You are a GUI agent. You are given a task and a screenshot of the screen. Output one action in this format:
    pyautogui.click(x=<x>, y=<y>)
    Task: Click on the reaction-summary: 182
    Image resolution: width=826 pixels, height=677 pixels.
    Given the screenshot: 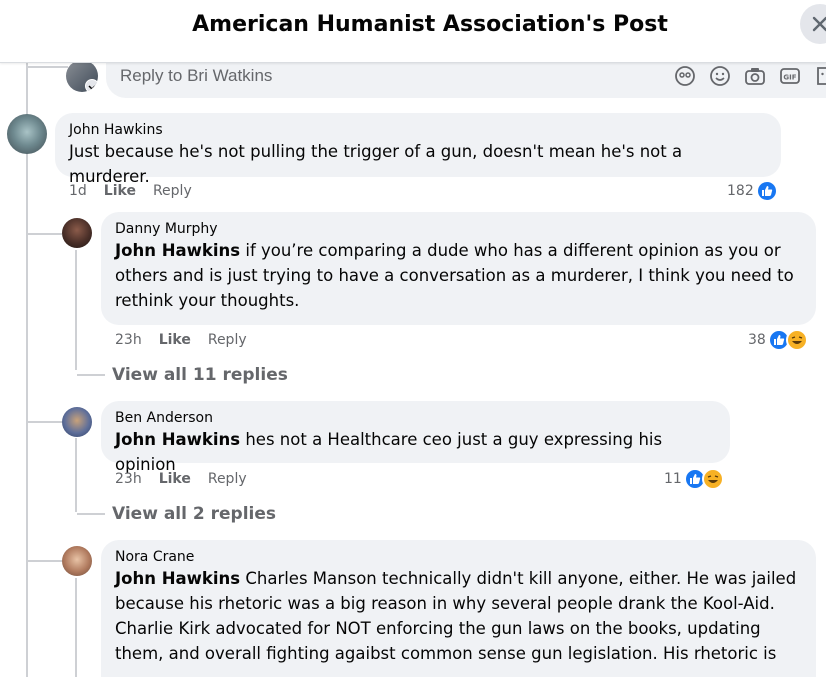 What is the action you would take?
    pyautogui.click(x=752, y=191)
    